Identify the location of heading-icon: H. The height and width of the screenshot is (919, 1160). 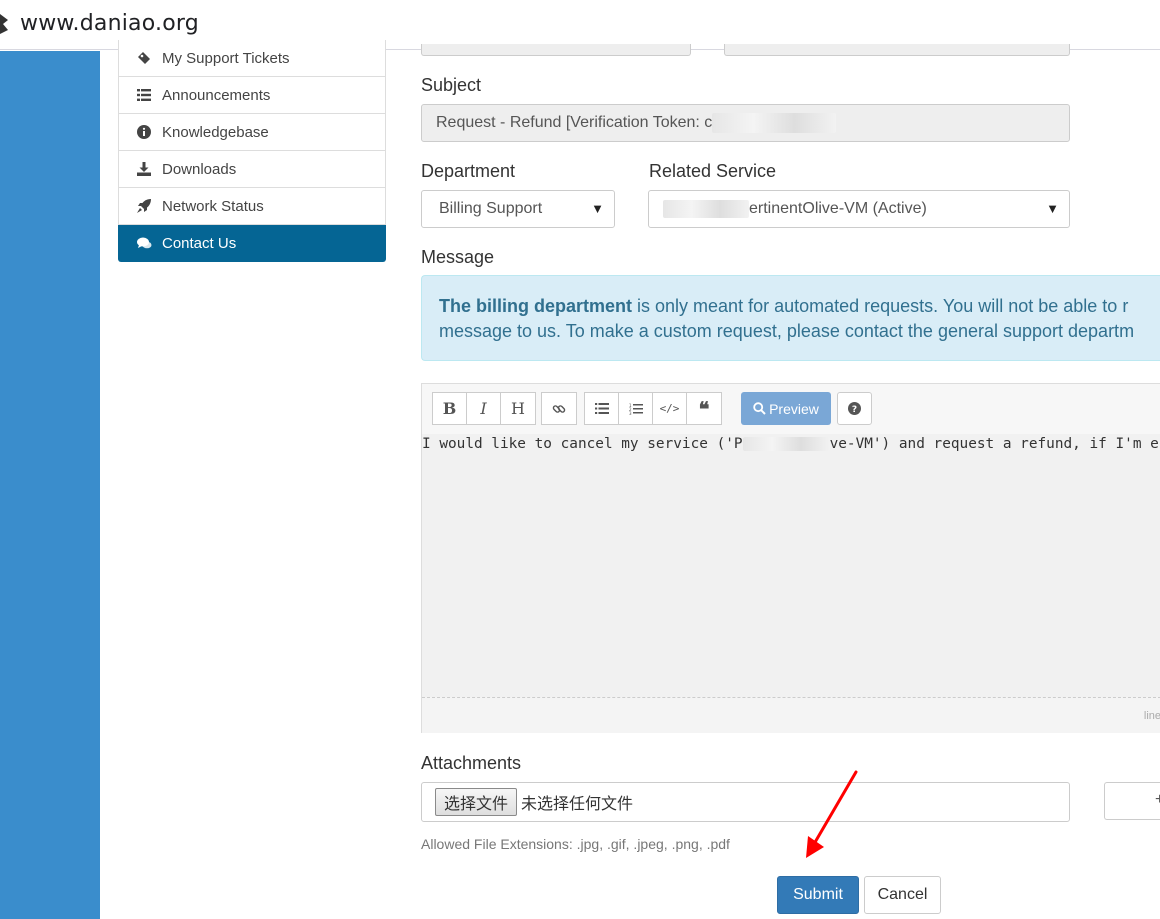
(518, 408).